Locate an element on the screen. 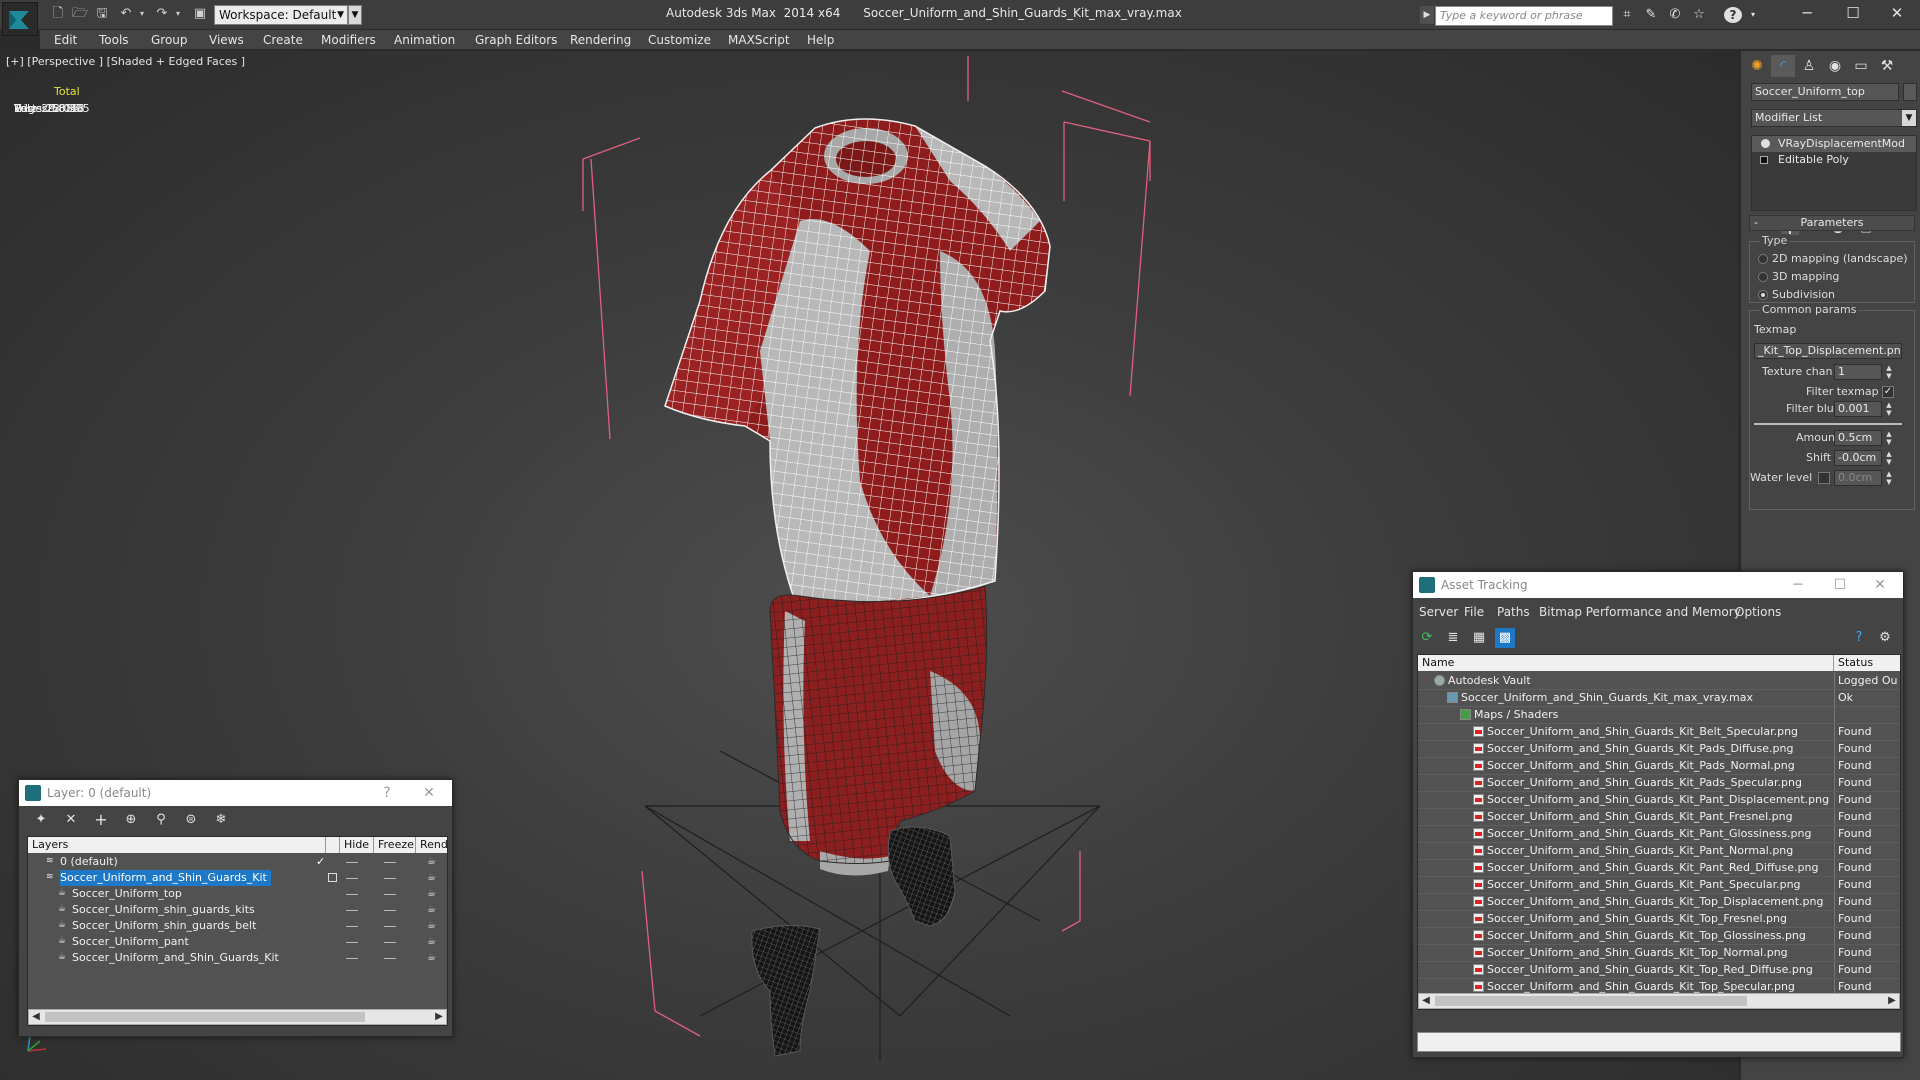 The width and height of the screenshot is (1920, 1080). radio-subdivision: Subdivision is located at coordinates (1796, 295).